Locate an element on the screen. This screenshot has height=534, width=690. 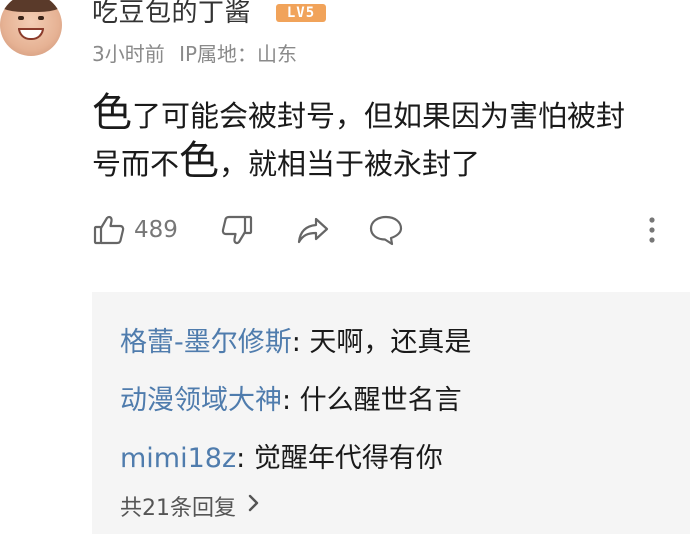
avatar-eye-left is located at coordinates (21, 18).